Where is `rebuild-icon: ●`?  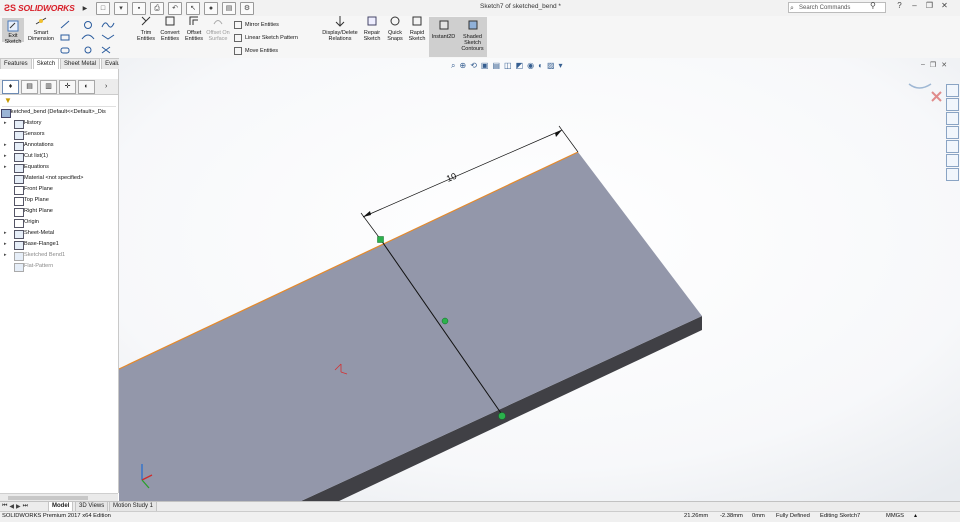 rebuild-icon: ● is located at coordinates (211, 8).